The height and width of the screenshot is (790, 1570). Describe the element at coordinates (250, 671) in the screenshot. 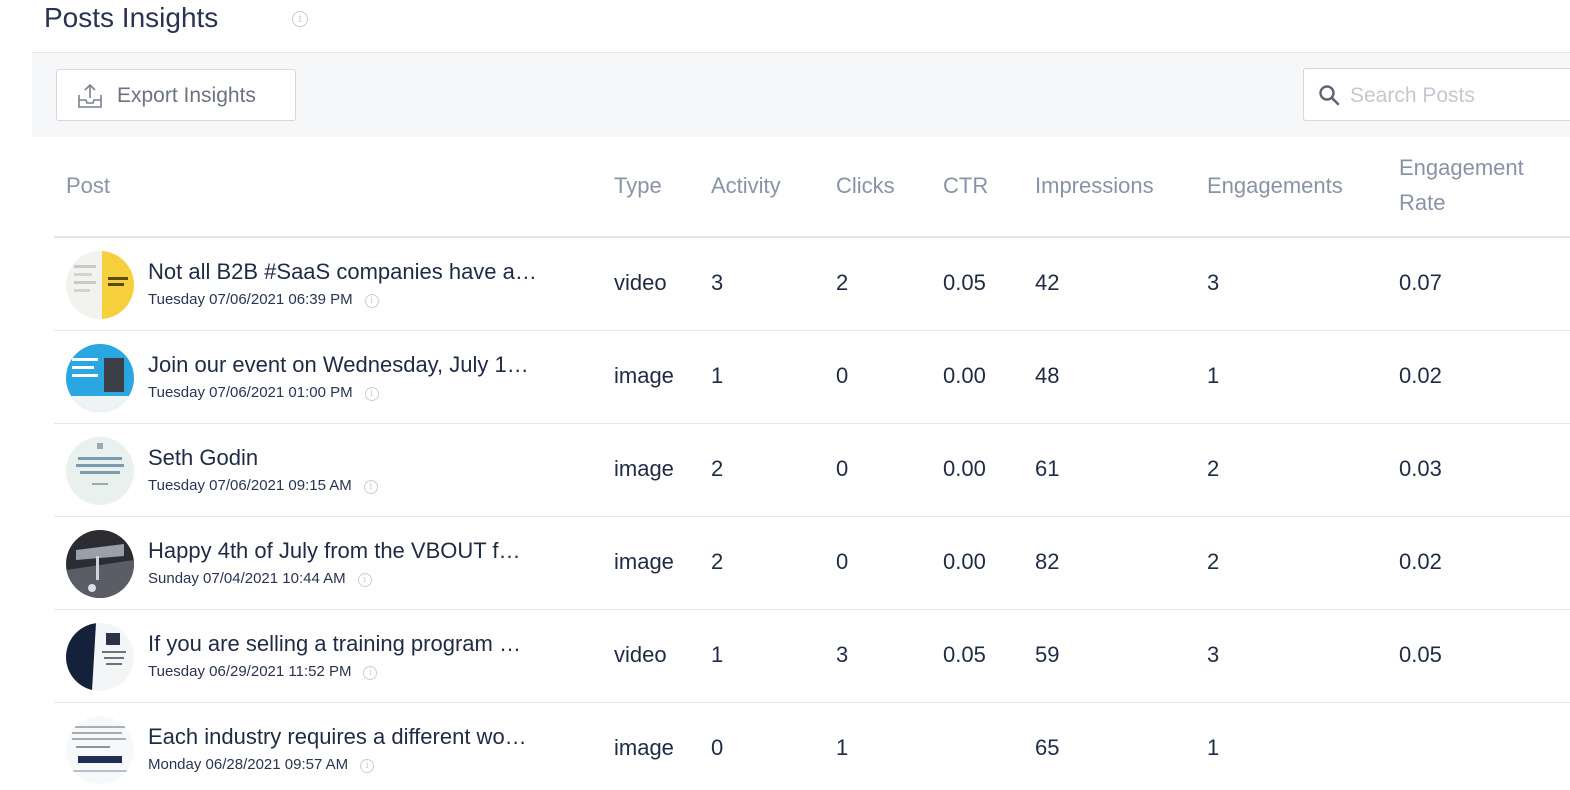

I see `post-date-text: Tuesday 06/29/2021 11:52 PM` at that location.